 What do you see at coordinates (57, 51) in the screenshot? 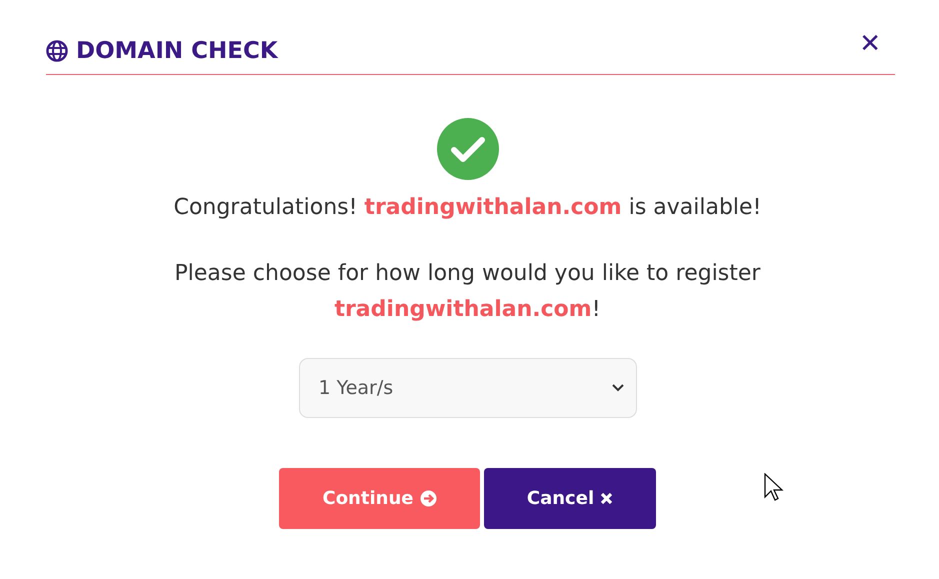
I see `globe-icon` at bounding box center [57, 51].